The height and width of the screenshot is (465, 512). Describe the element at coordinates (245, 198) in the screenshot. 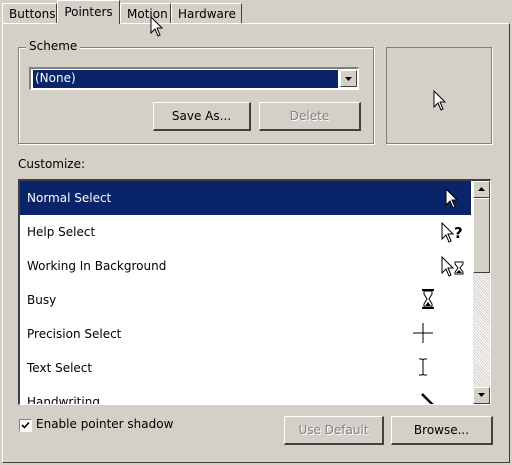

I see `list-item-normal-select: Normal Select` at that location.